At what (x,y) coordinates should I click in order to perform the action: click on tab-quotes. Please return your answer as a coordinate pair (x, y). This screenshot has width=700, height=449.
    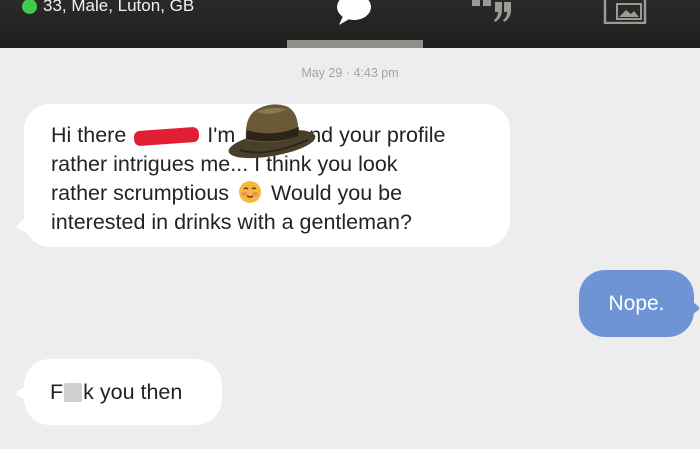
    Looking at the image, I should click on (492, 15).